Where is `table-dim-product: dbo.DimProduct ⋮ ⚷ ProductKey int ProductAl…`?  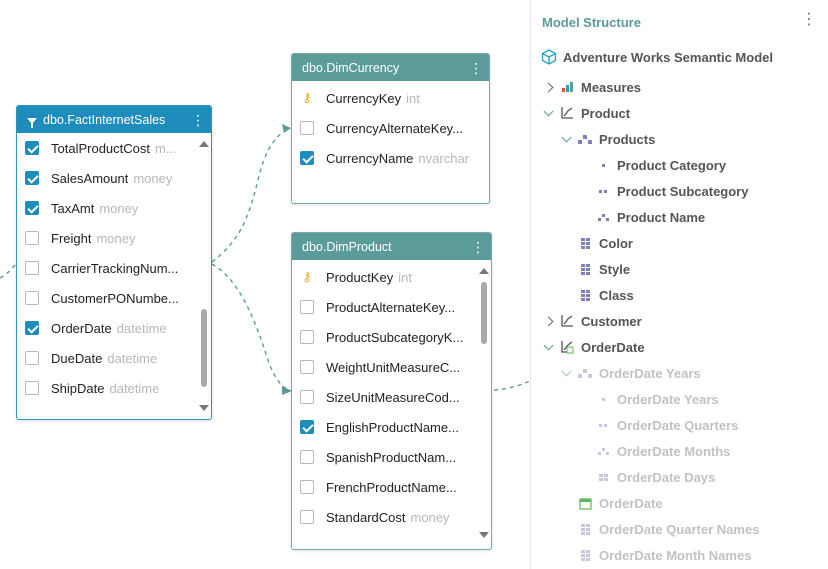
table-dim-product: dbo.DimProduct ⋮ ⚷ ProductKey int ProductAl… is located at coordinates (391, 391).